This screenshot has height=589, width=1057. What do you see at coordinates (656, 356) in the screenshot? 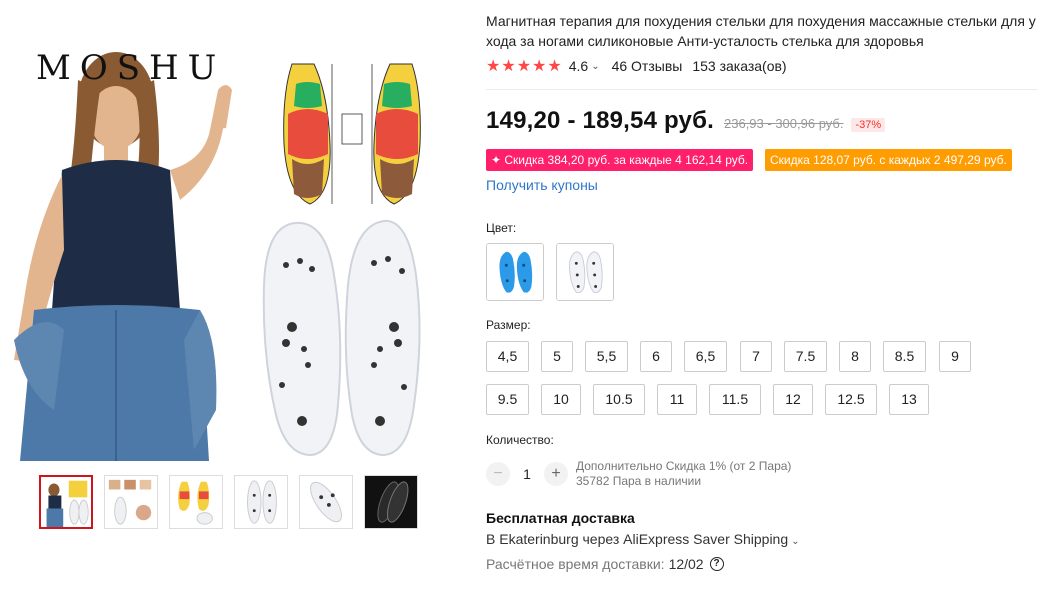
I see `size-option: 6` at bounding box center [656, 356].